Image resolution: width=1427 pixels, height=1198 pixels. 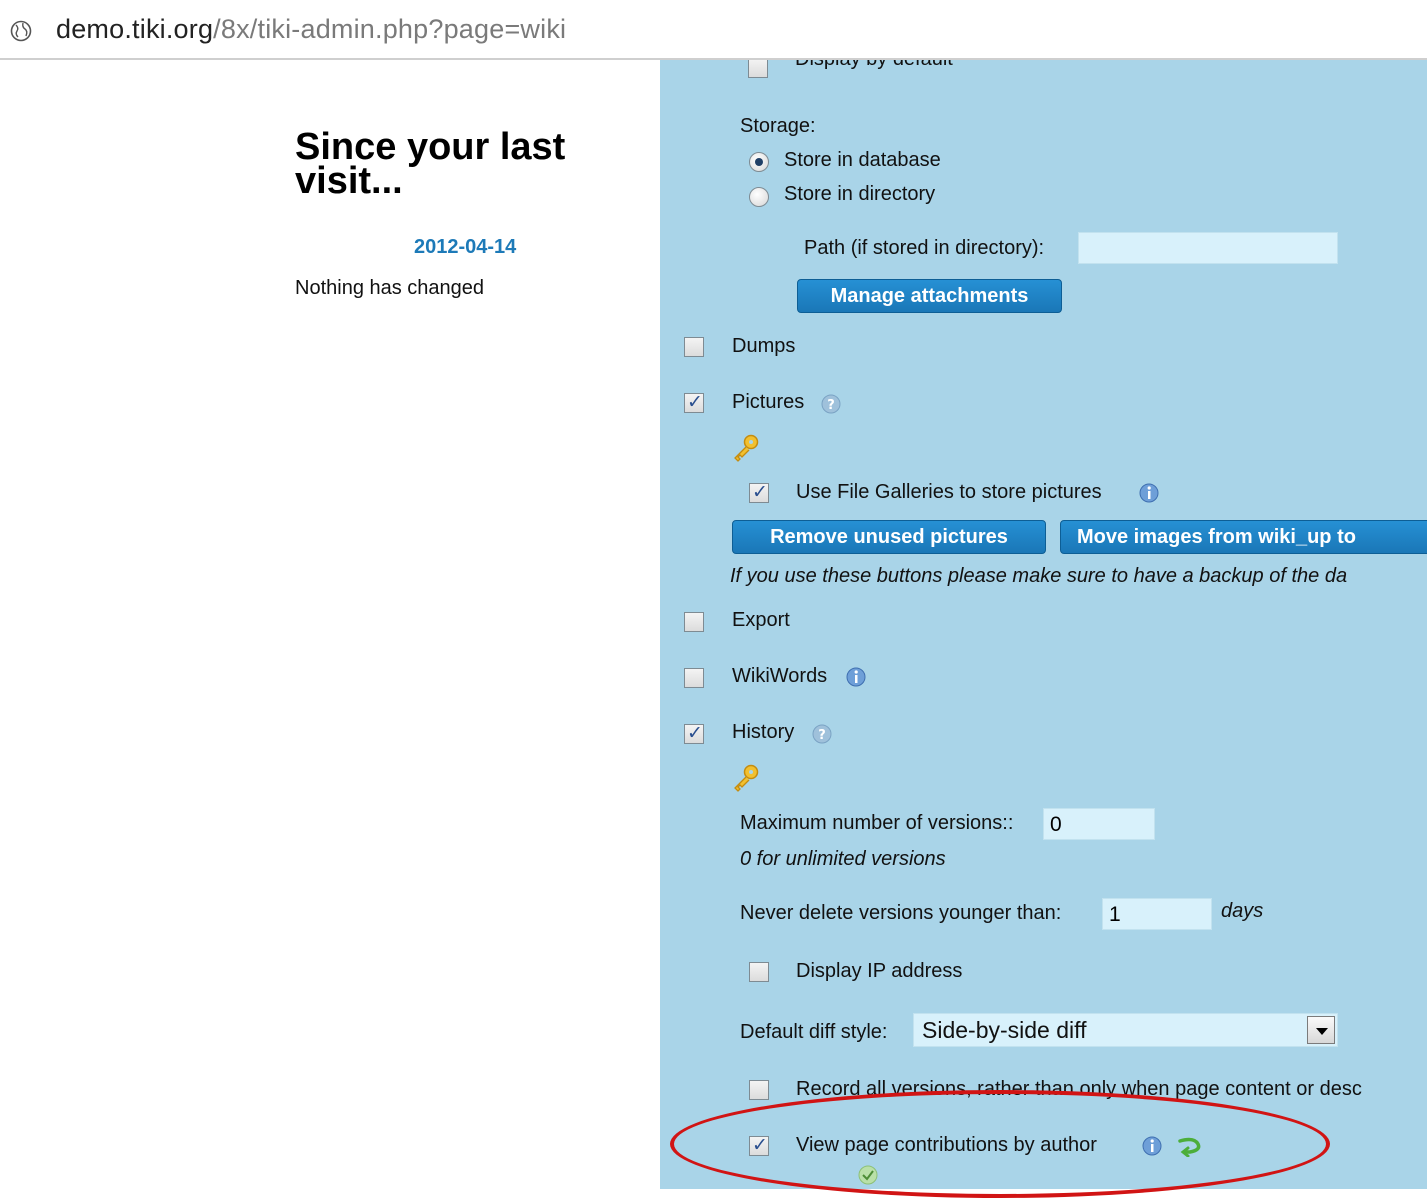 What do you see at coordinates (924, 248) in the screenshot?
I see `path-label: Path (if stored in directory):` at bounding box center [924, 248].